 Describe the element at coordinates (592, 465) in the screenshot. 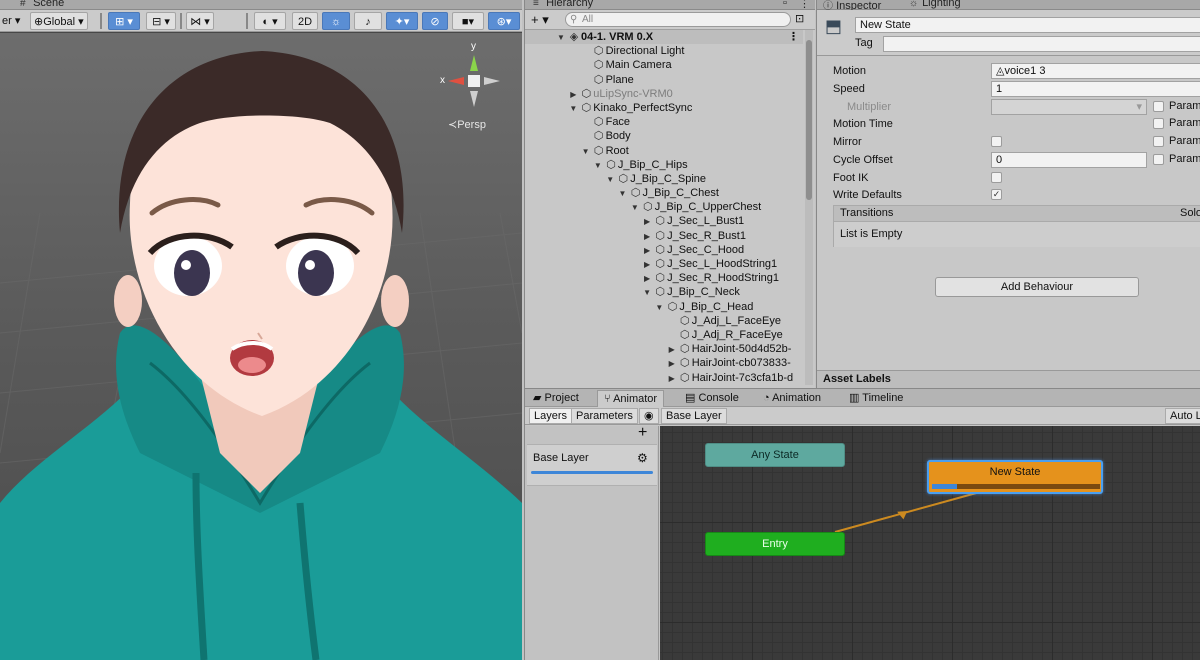

I see `layer-item-base: Base Layer ⚙` at that location.